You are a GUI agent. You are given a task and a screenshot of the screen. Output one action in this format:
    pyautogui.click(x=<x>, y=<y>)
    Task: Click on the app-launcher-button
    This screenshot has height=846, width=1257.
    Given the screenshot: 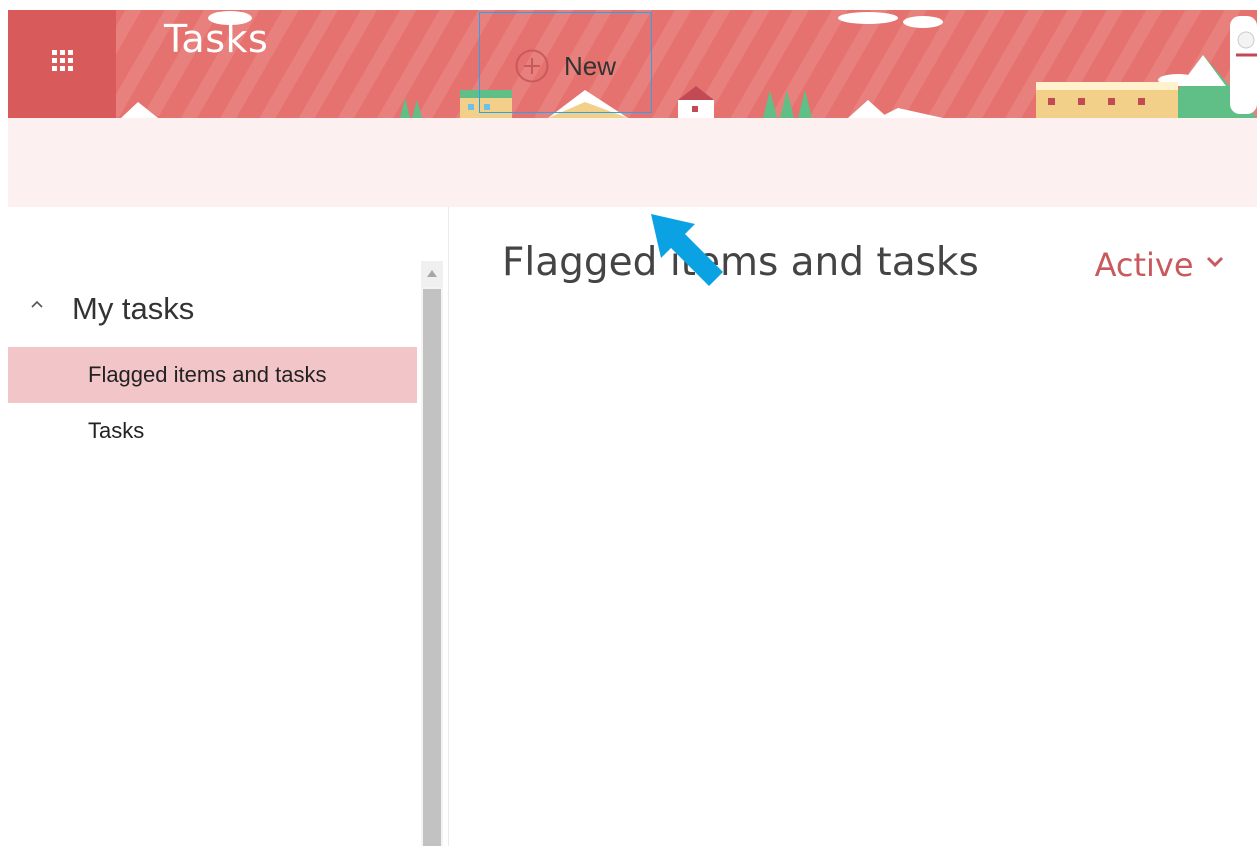 What is the action you would take?
    pyautogui.click(x=62, y=64)
    